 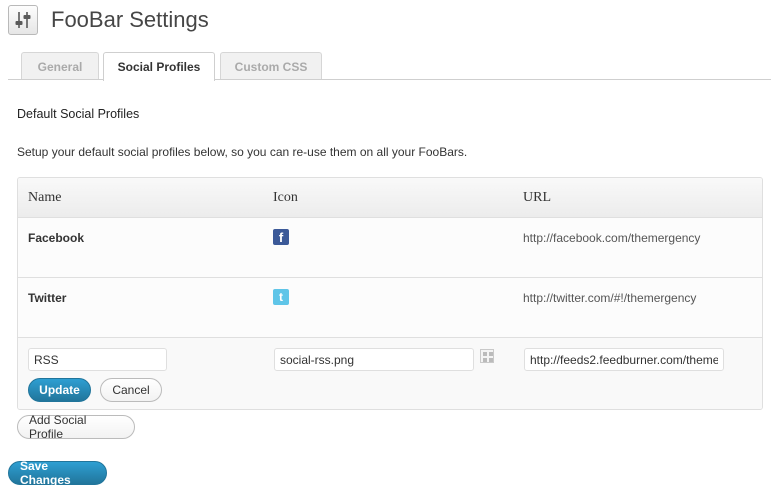 What do you see at coordinates (159, 66) in the screenshot?
I see `tab-social-profiles: Social Profiles` at bounding box center [159, 66].